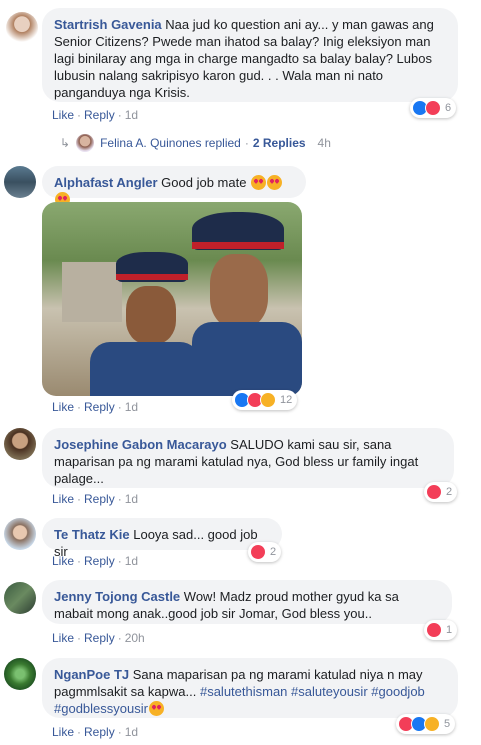 The image size is (481, 745). Describe the element at coordinates (324, 143) in the screenshot. I see `reply-time: 4h` at that location.